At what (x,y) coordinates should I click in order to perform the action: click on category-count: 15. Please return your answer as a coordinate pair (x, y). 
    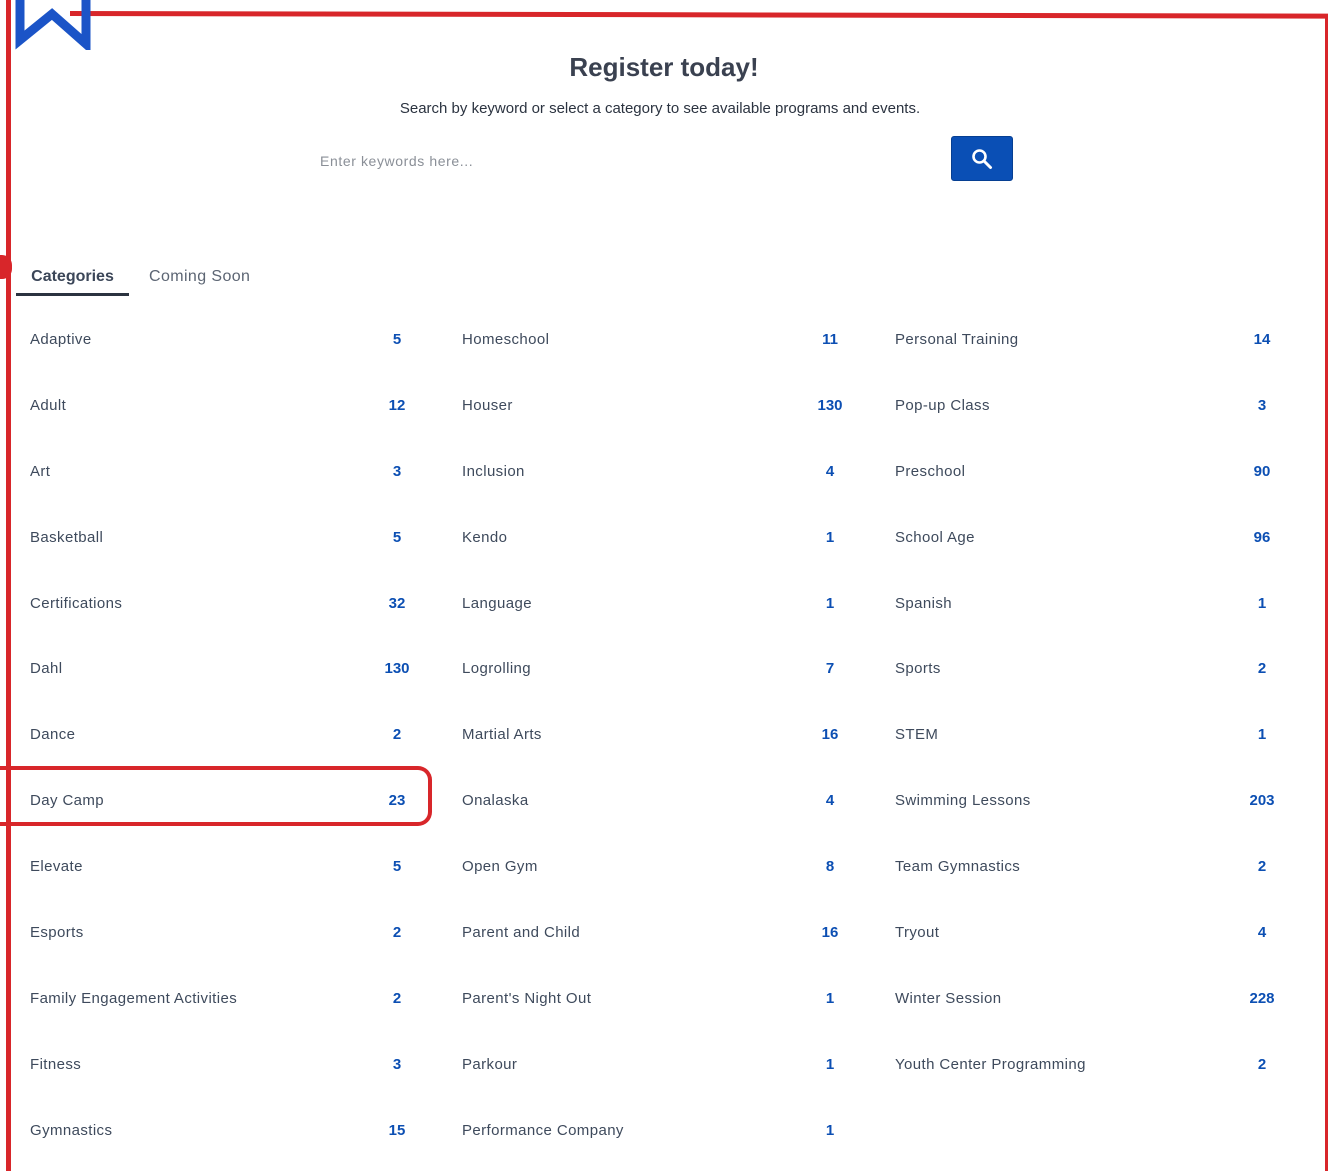
    Looking at the image, I should click on (397, 1130).